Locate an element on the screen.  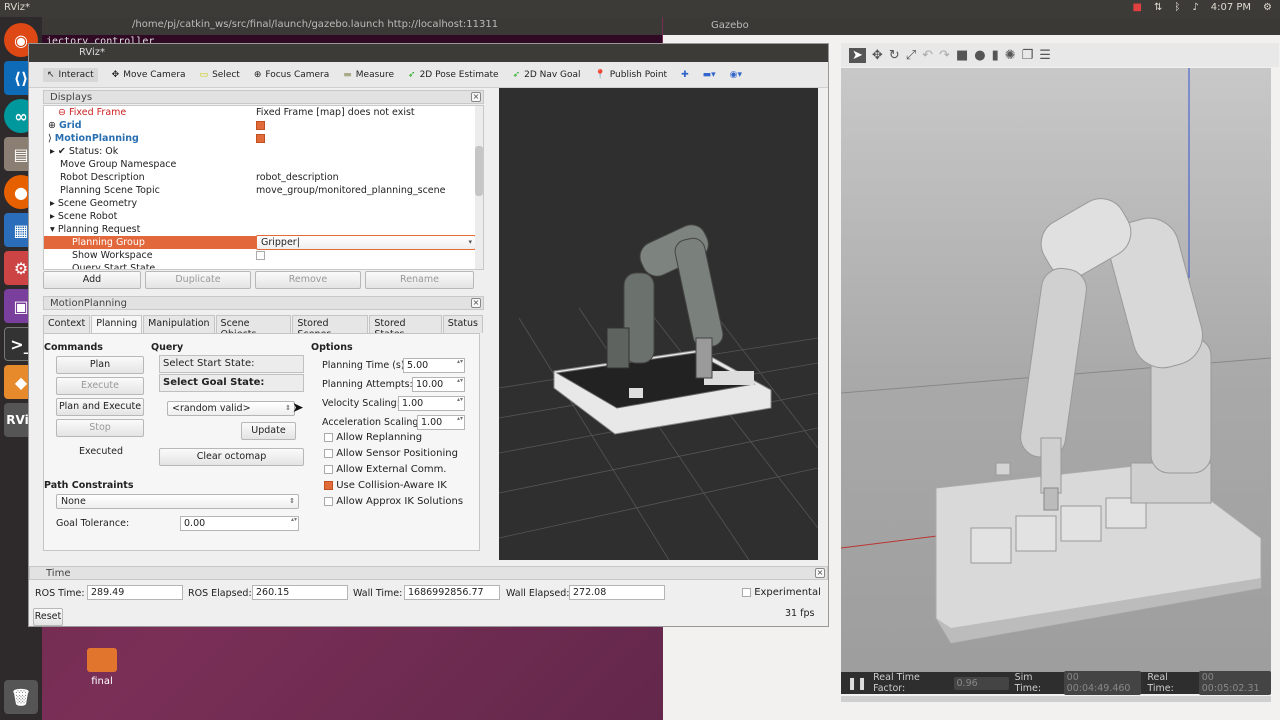
tool-publish-point: 📍 Publish Point is located at coordinates (631, 75).